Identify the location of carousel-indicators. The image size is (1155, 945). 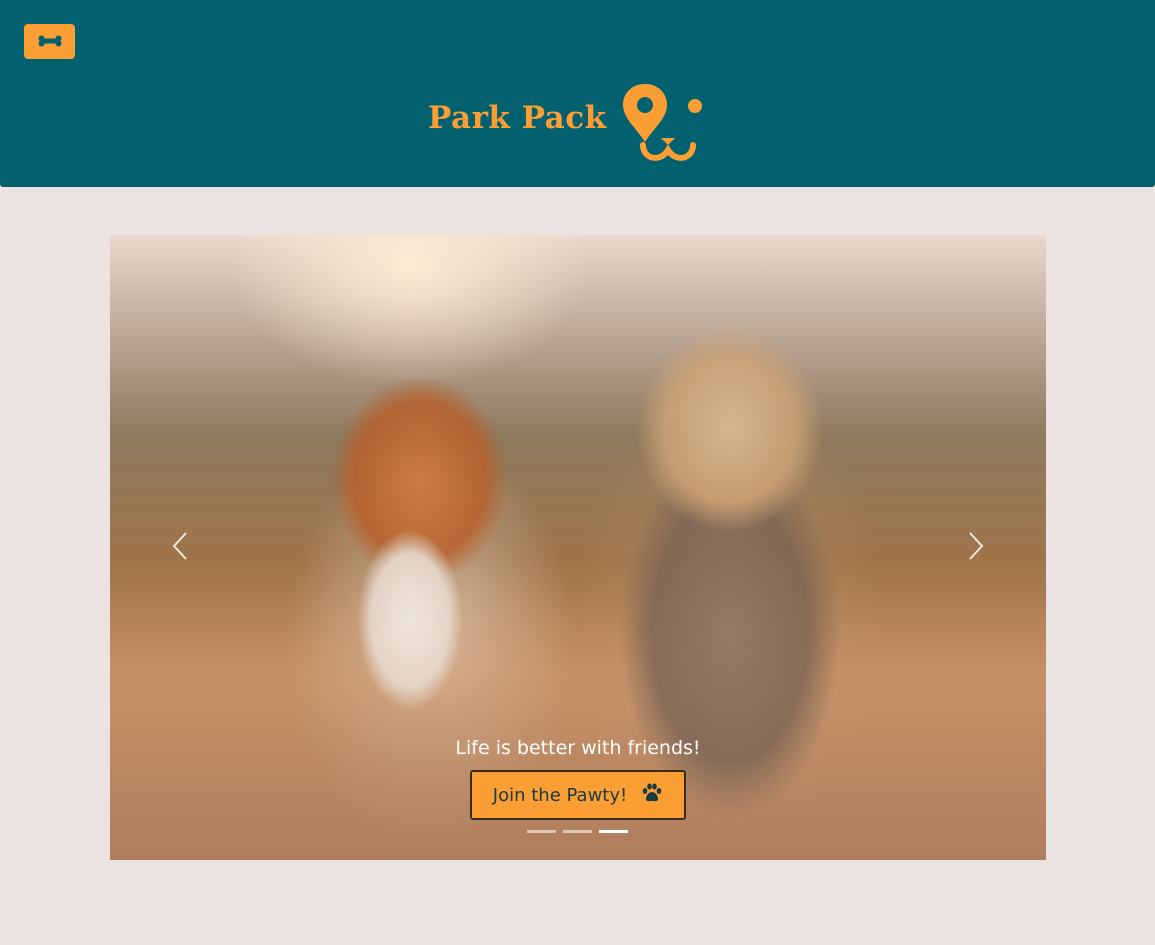
(577, 831).